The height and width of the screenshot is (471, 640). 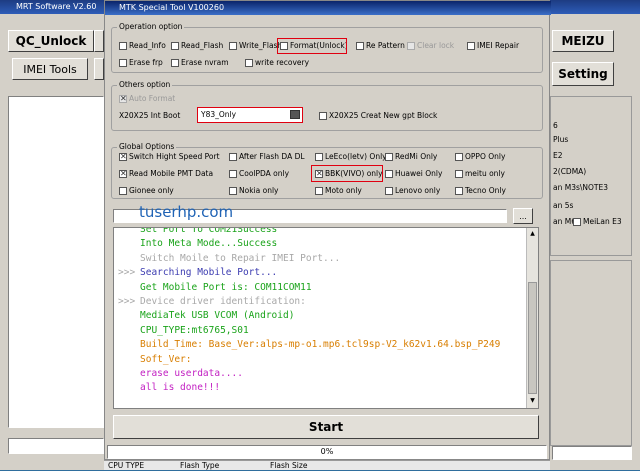 What do you see at coordinates (226, 287) in the screenshot?
I see `log-line: Get Mobile Port is: COM11COM11` at bounding box center [226, 287].